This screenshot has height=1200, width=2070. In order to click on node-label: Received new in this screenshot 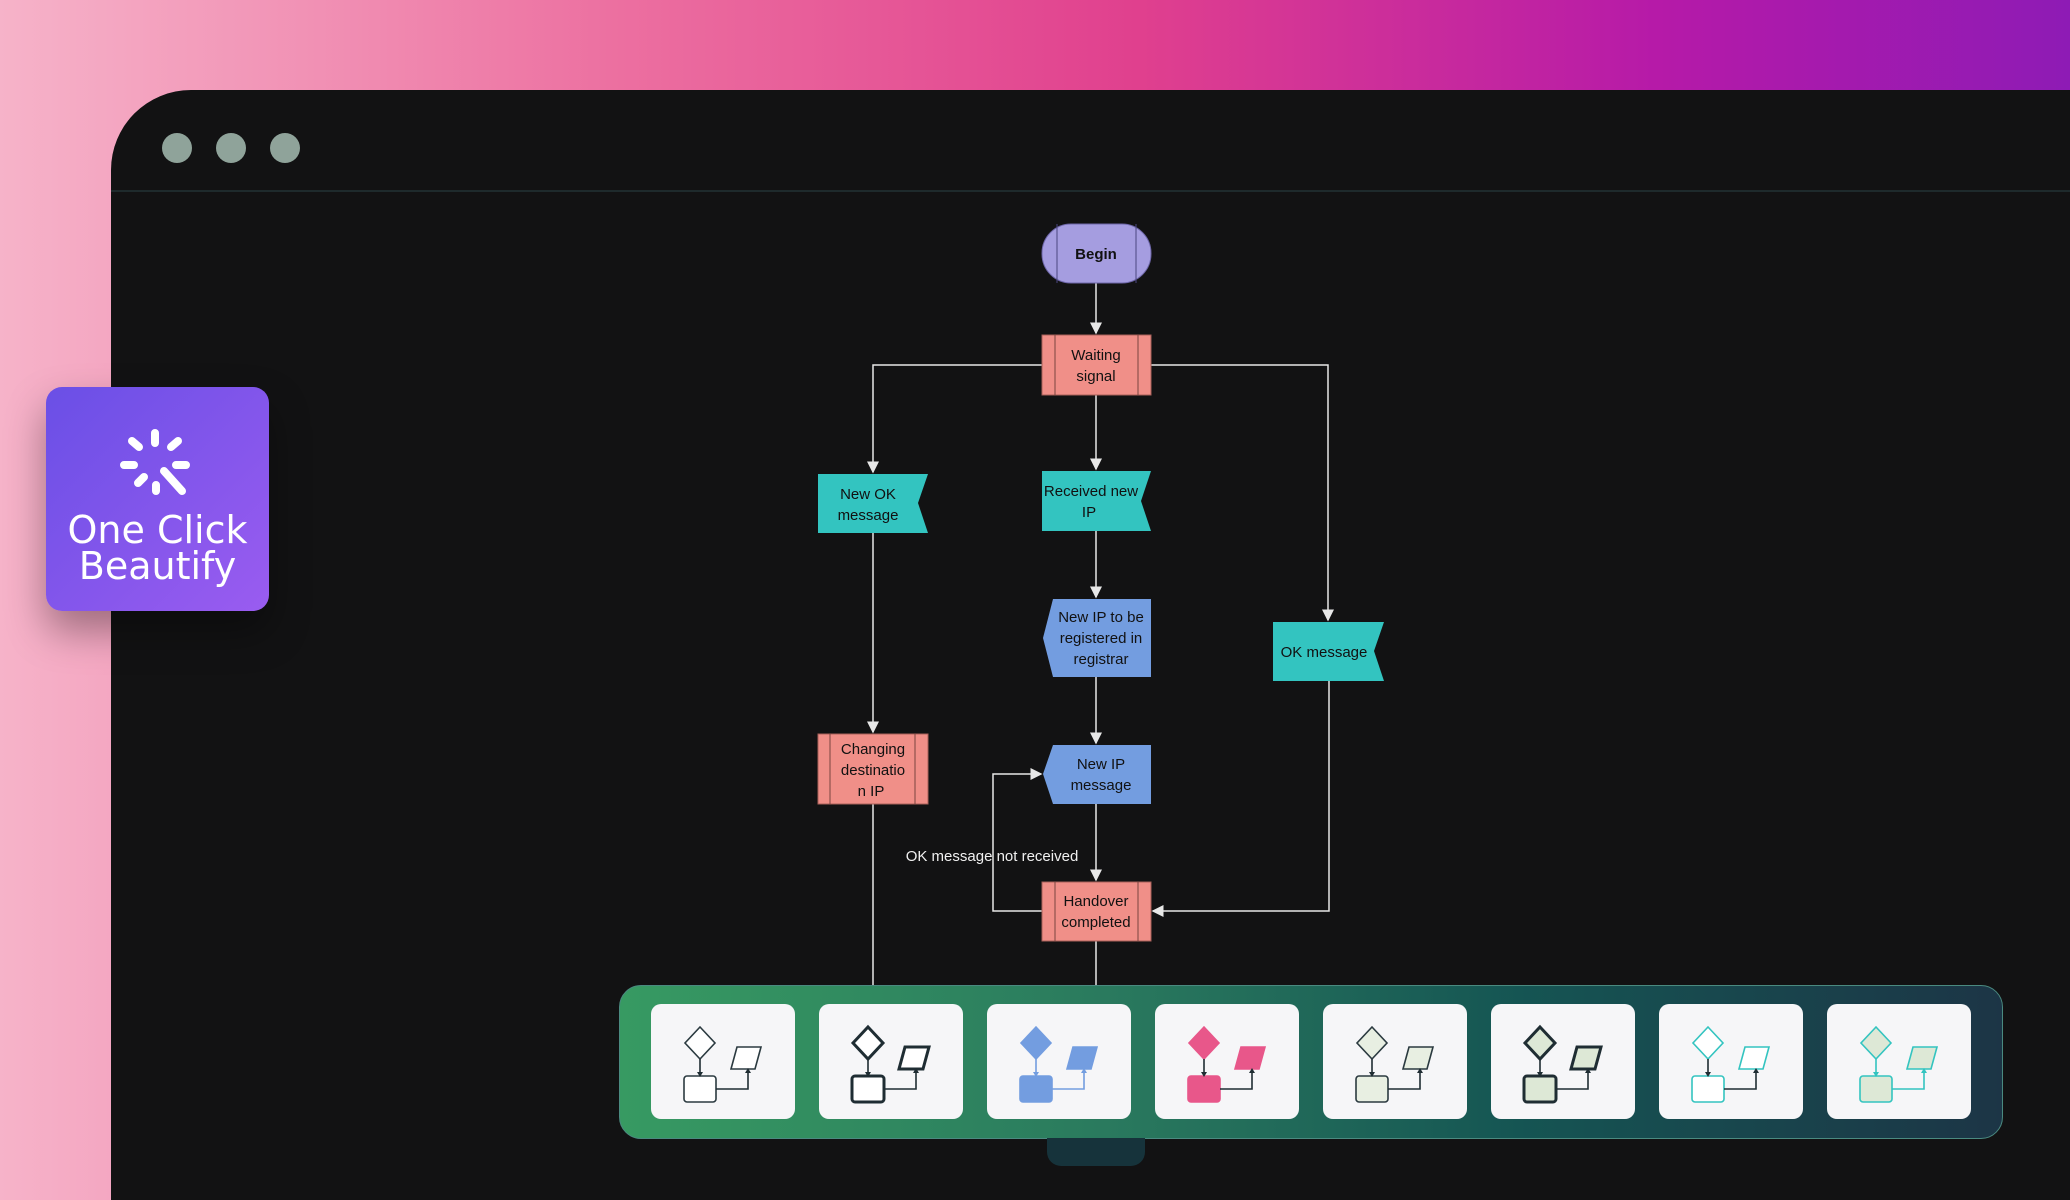, I will do `click(1091, 491)`.